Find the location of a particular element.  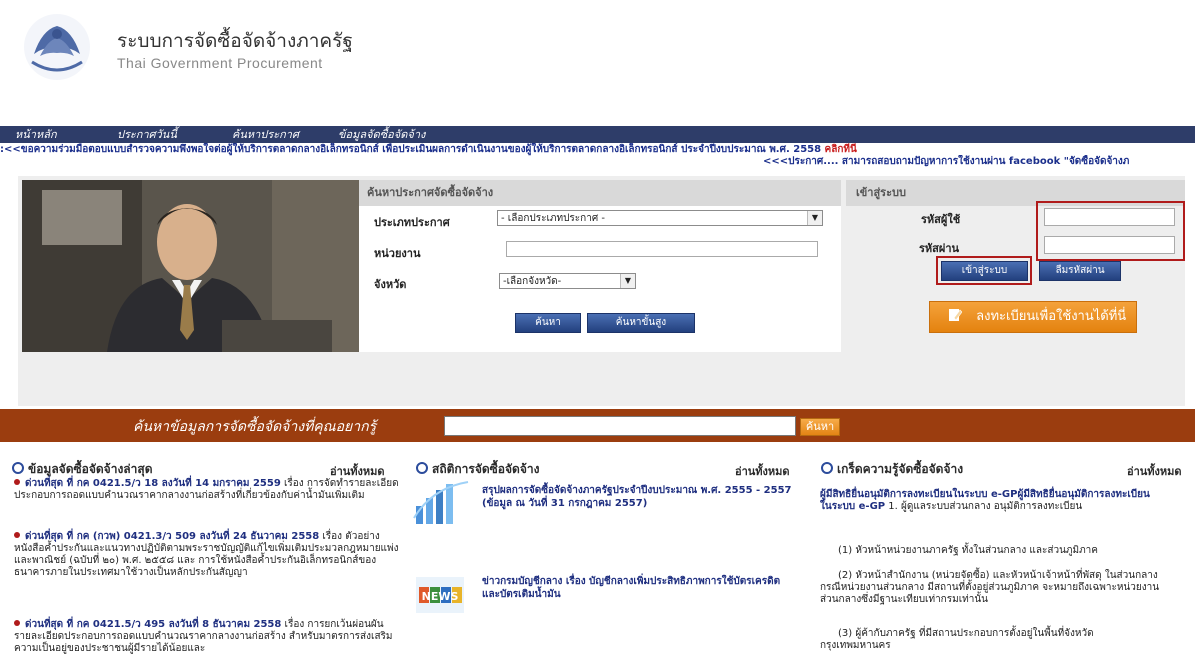

agency-input is located at coordinates (662, 249).